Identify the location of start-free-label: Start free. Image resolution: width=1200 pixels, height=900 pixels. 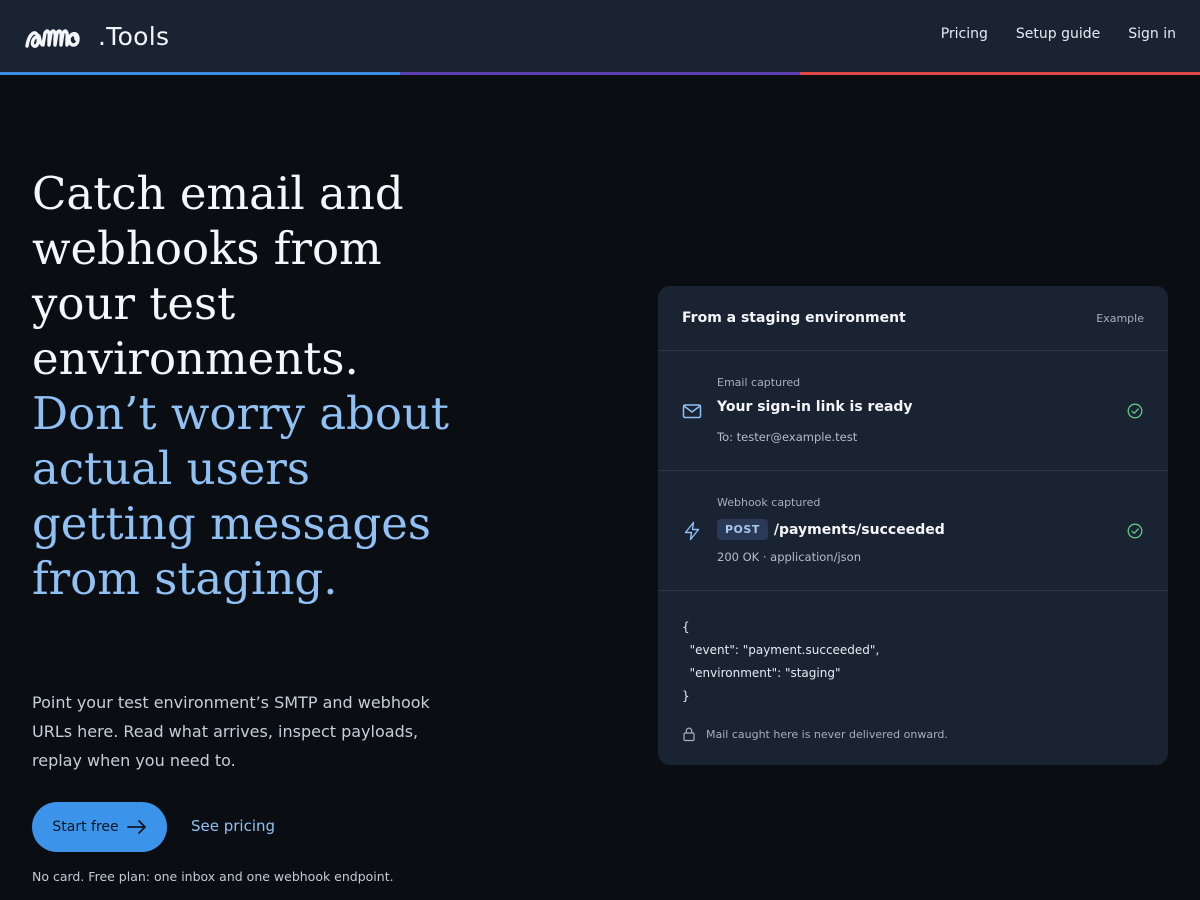
(85, 827).